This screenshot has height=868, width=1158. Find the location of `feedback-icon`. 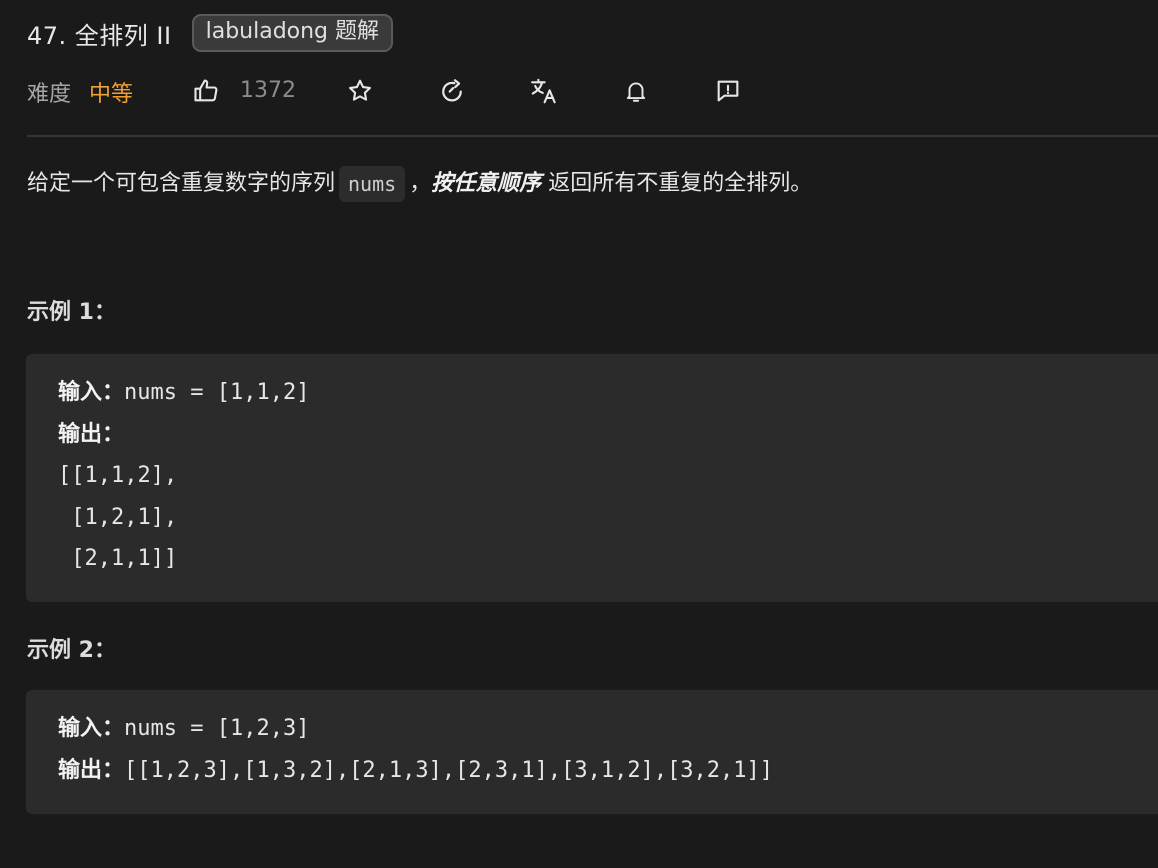

feedback-icon is located at coordinates (728, 91).